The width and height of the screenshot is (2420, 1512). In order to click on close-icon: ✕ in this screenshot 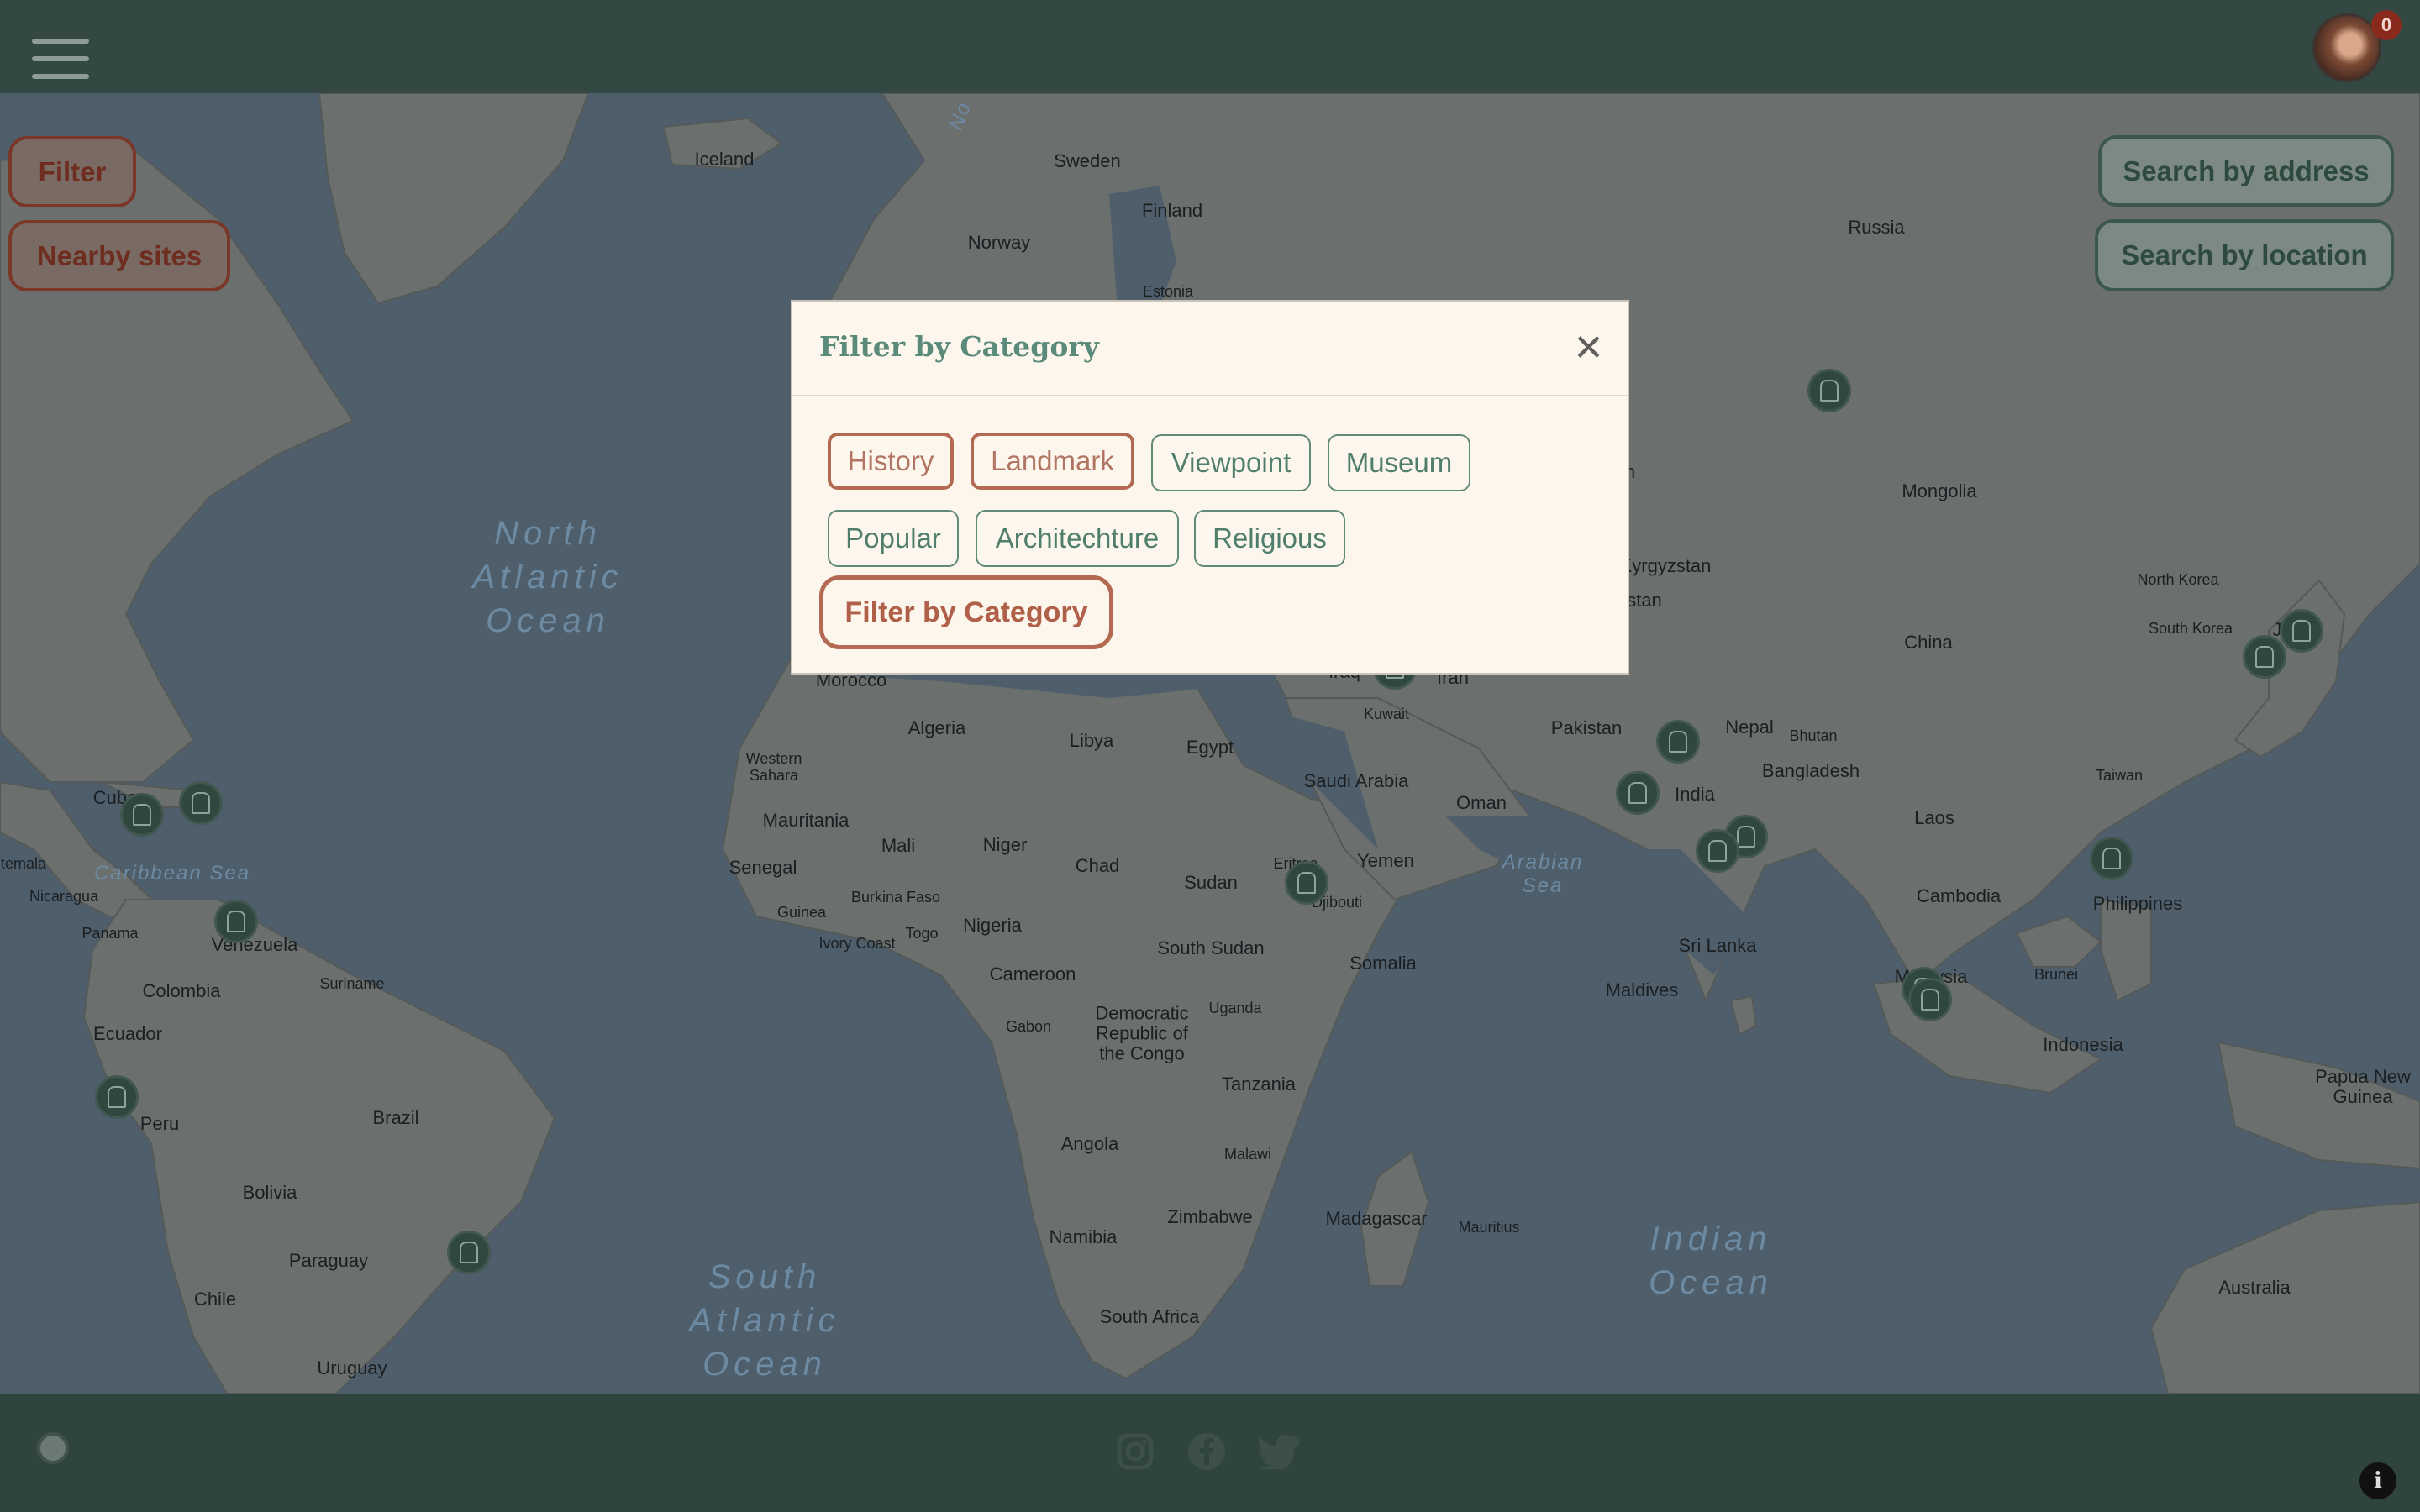, I will do `click(1589, 348)`.